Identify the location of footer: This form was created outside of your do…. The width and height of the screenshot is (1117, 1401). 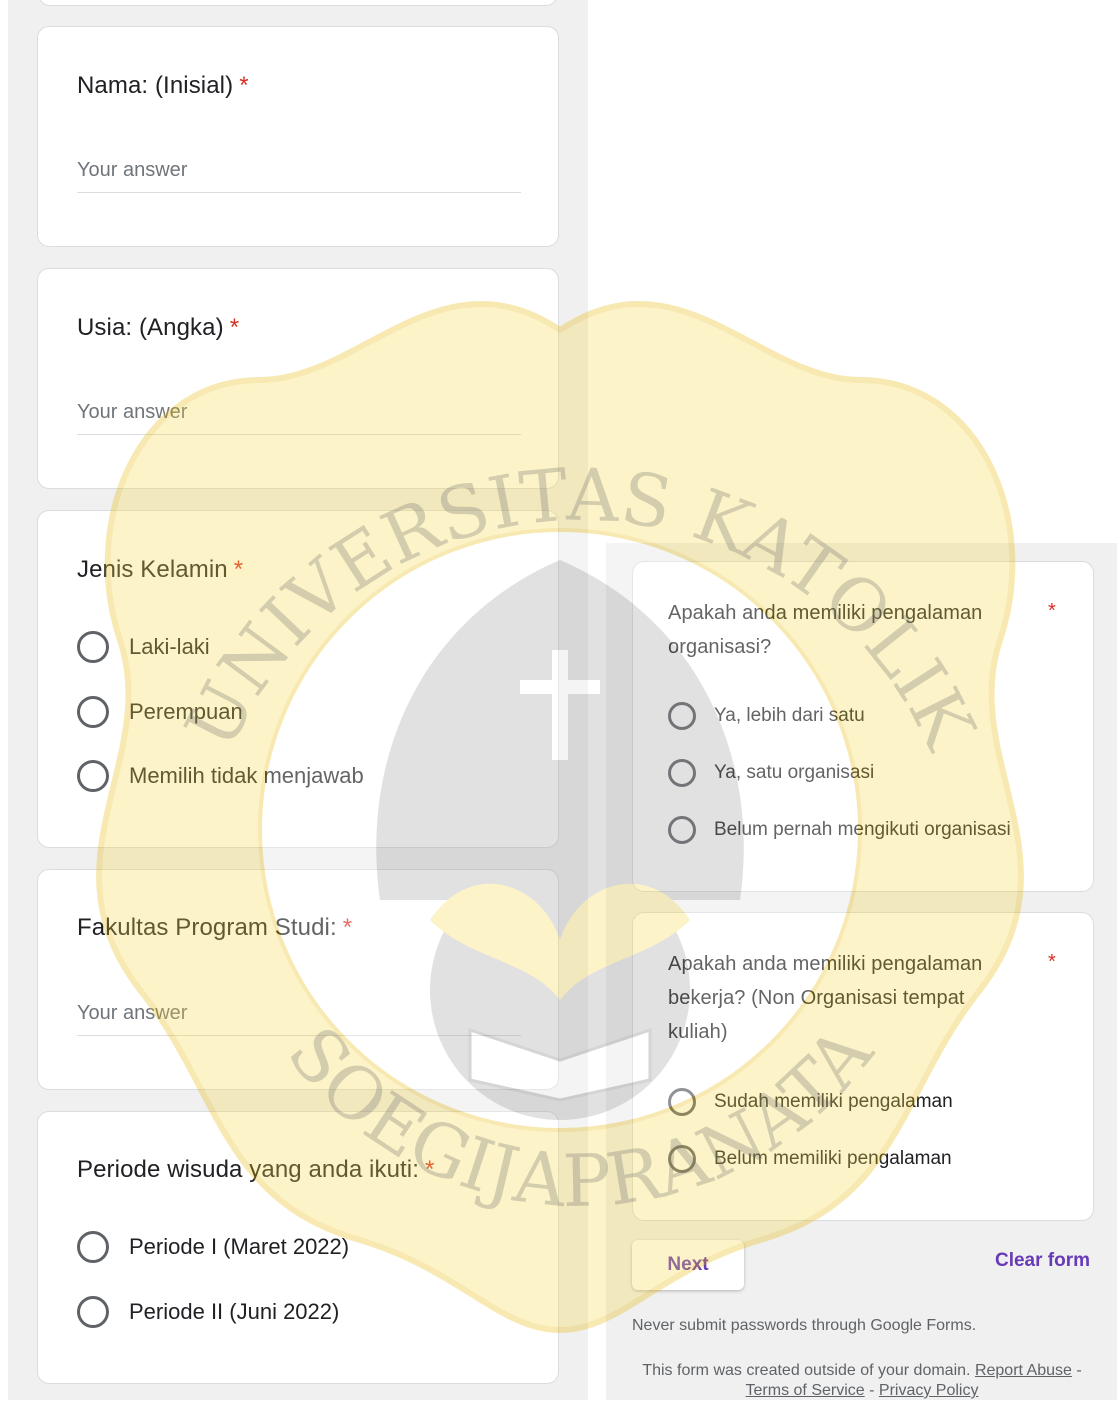
(862, 1381).